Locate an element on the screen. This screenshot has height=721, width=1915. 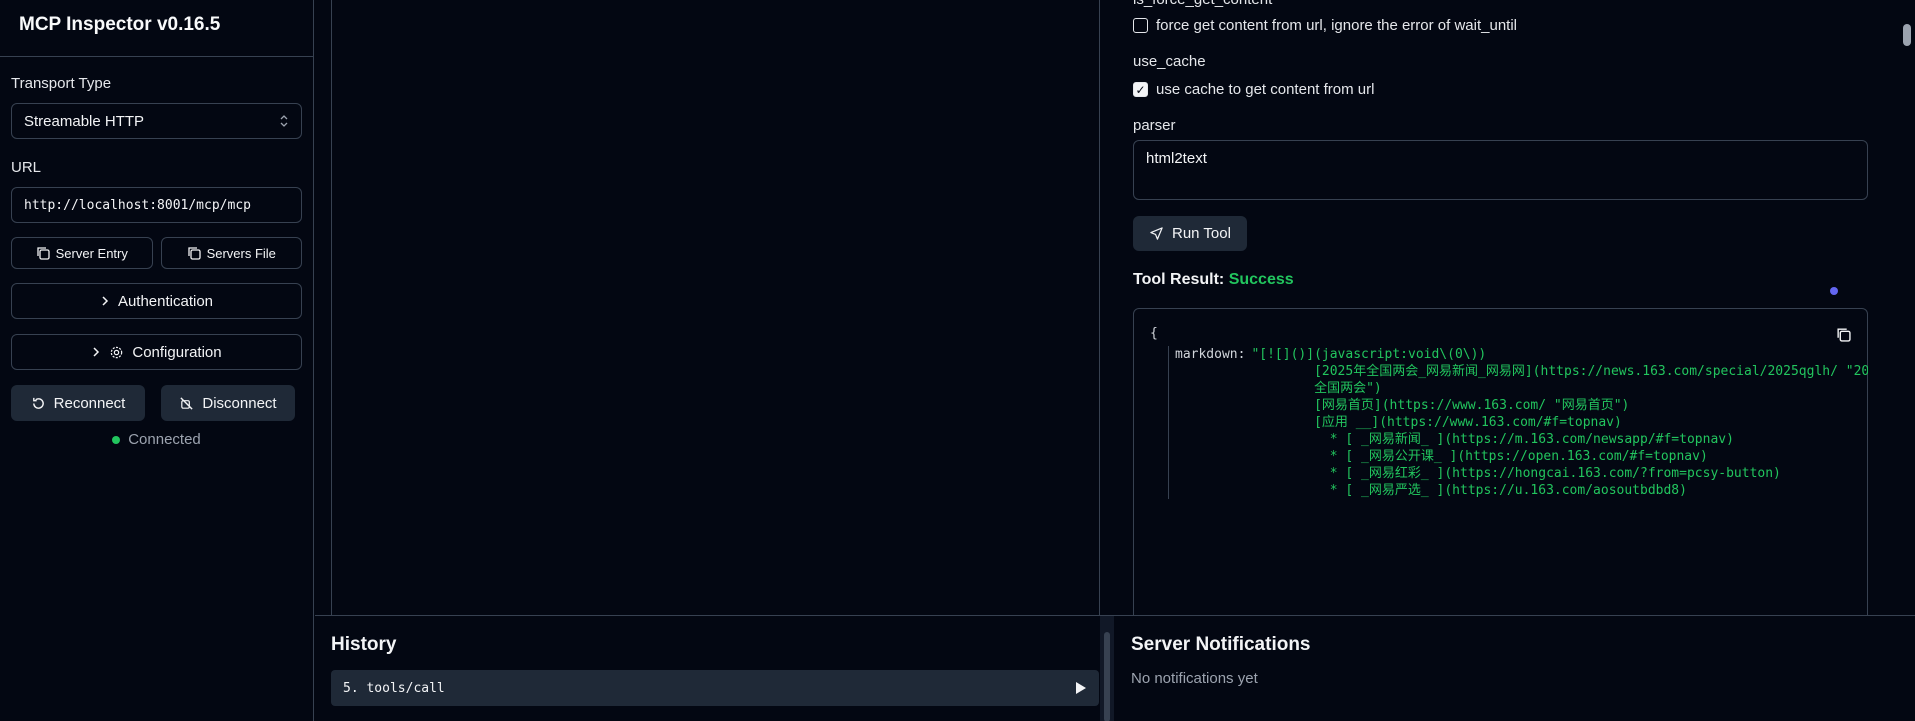
tool-result-label: Tool Result: is located at coordinates (1179, 279).